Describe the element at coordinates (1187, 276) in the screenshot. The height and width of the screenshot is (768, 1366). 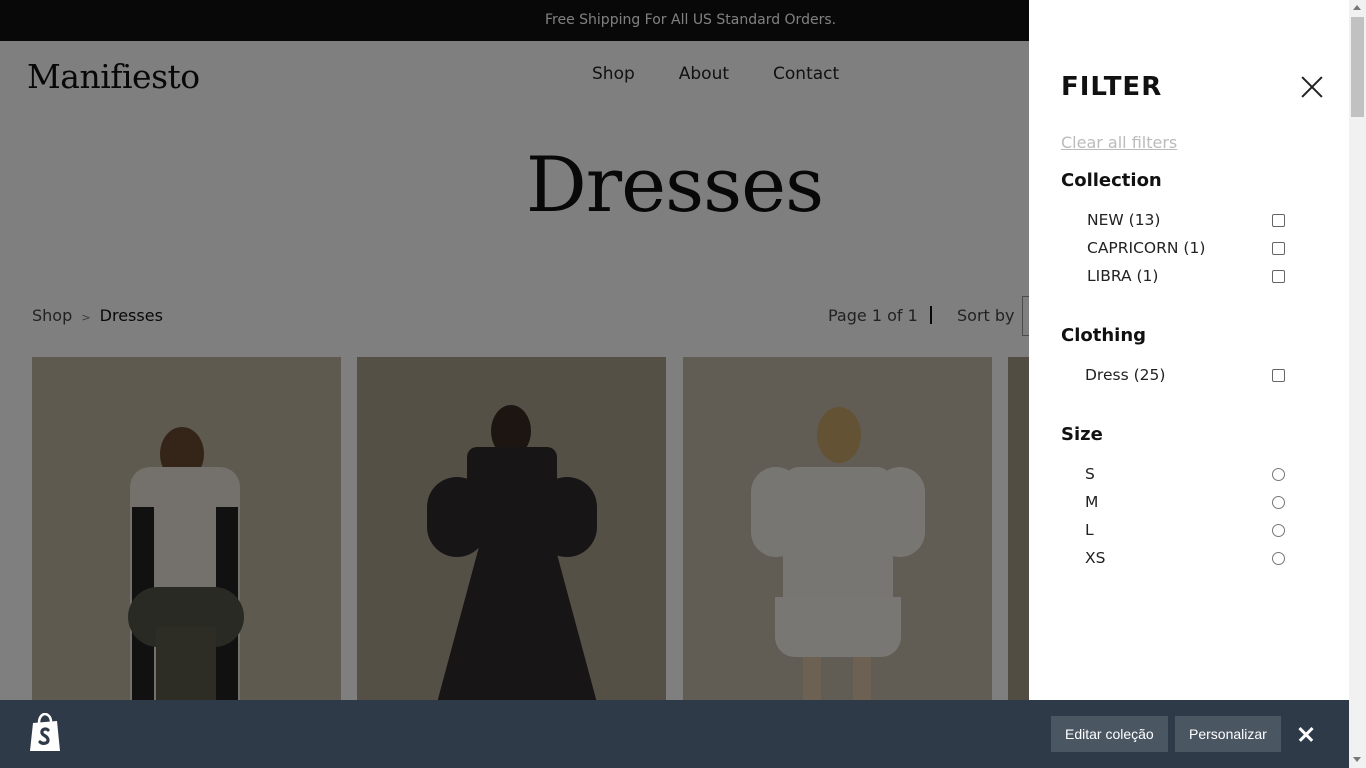
I see `filter-option-libra: LIBRA (1)` at that location.